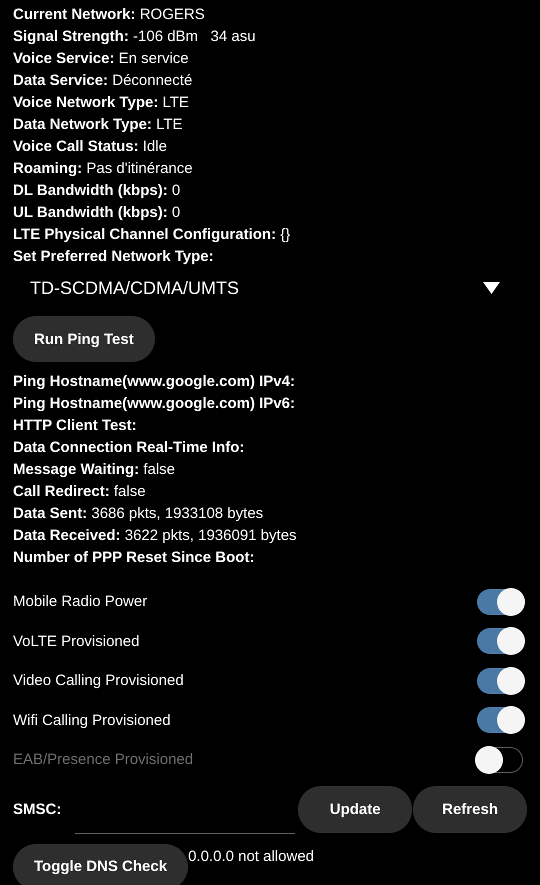 Image resolution: width=540 pixels, height=885 pixels. Describe the element at coordinates (47, 169) in the screenshot. I see `field-label: Roaming:` at that location.